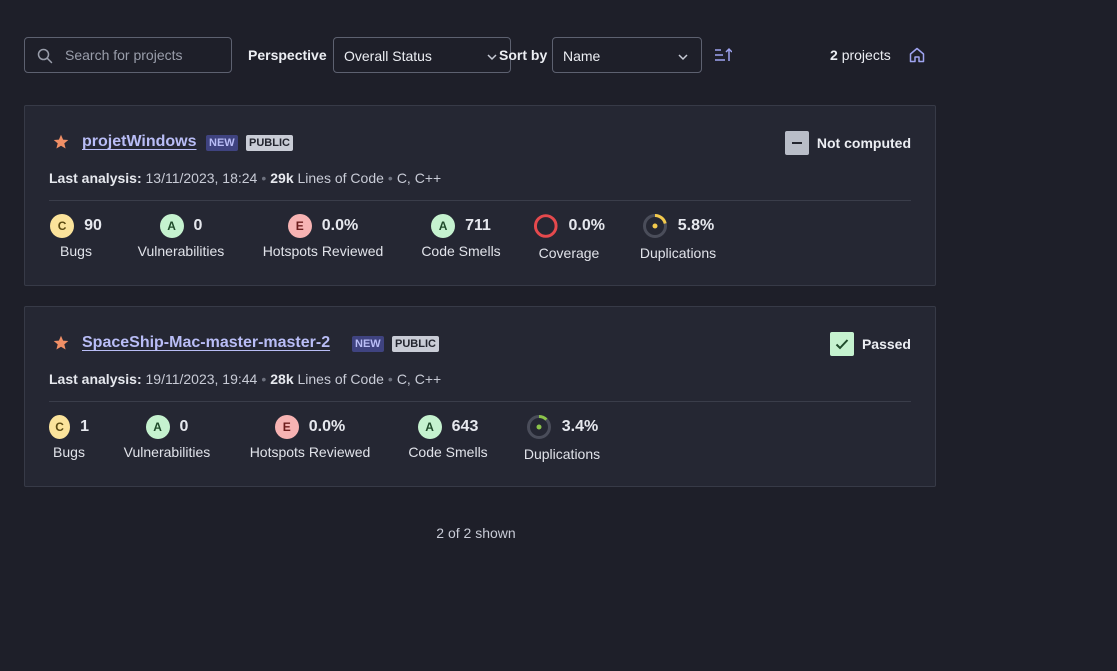 This screenshot has width=1117, height=671. I want to click on quality-gate-status: Passed, so click(870, 344).